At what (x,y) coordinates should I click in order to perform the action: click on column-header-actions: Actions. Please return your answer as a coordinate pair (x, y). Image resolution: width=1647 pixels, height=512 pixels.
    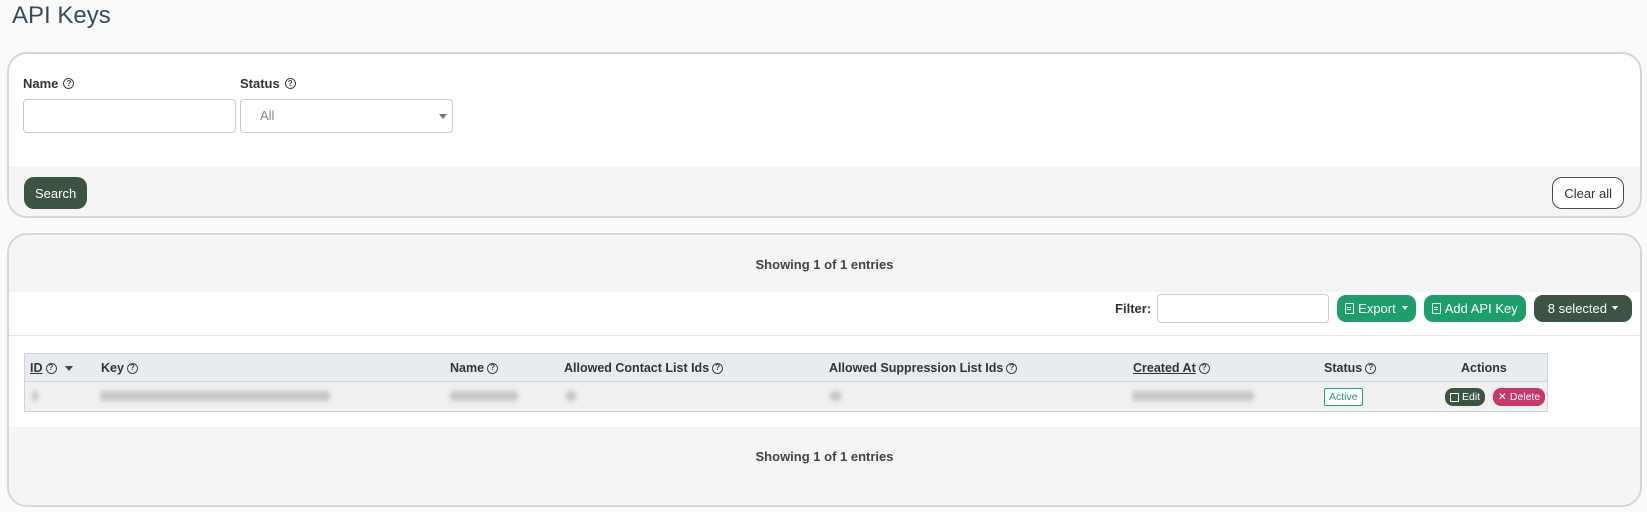
    Looking at the image, I should click on (1484, 368).